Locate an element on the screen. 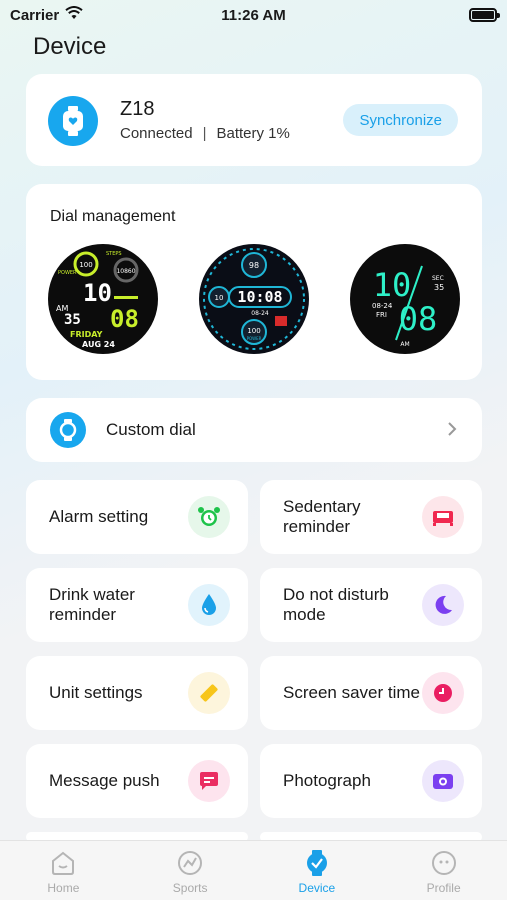 This screenshot has height=900, width=507. tile-unit-settings: Unit settings is located at coordinates (137, 693).